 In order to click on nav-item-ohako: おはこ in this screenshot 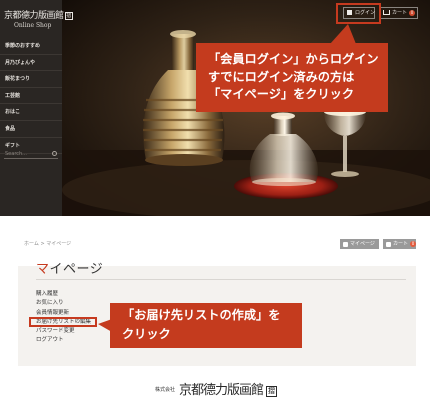, I will do `click(31, 112)`.